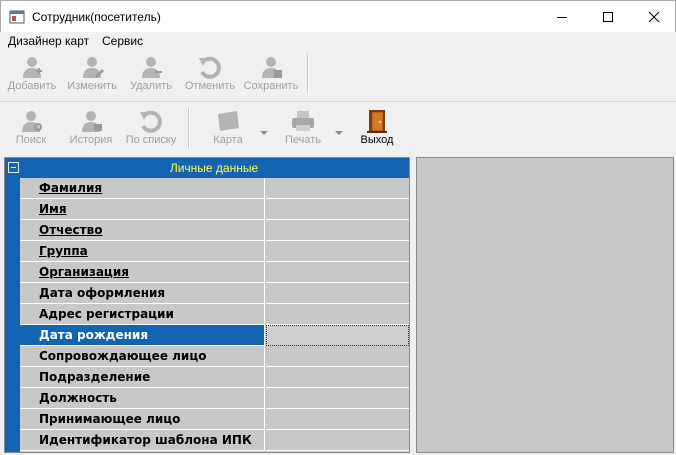  Describe the element at coordinates (151, 140) in the screenshot. I see `by-list-label: По списку` at that location.